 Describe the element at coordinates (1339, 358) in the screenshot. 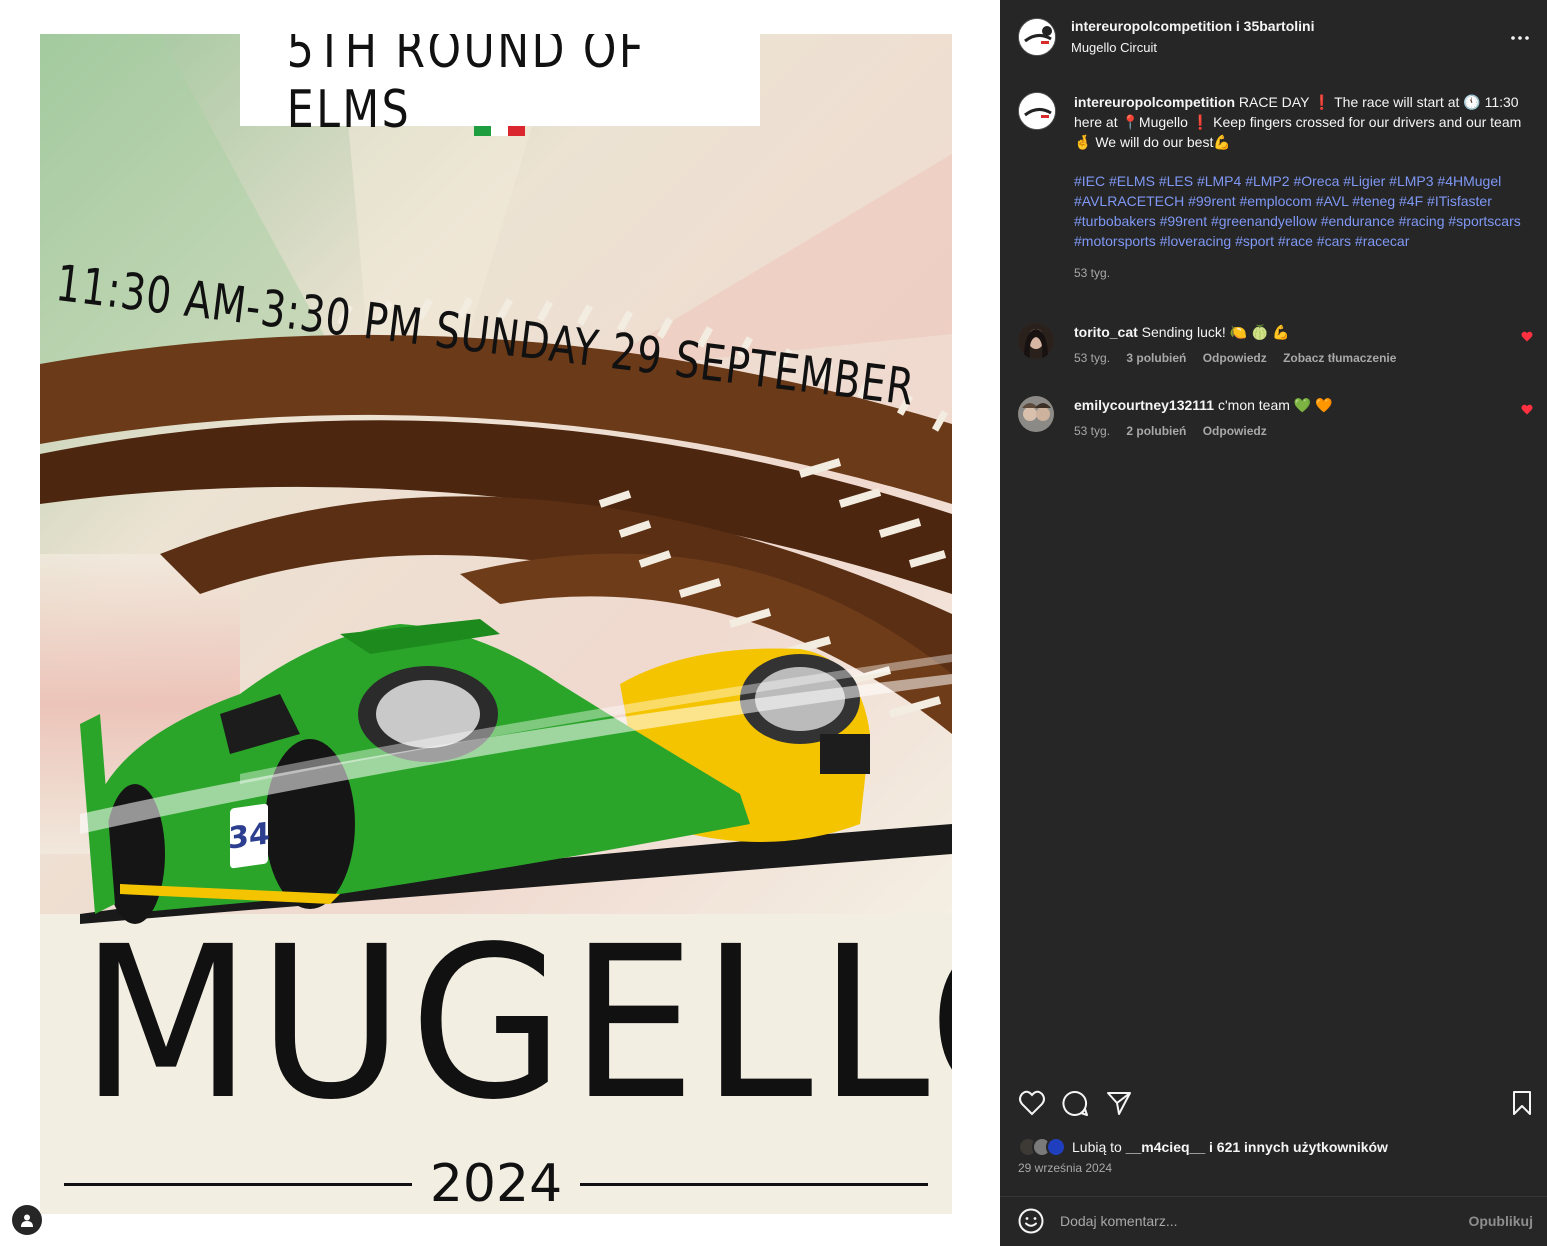

I see `translate-button: Zobacz tłumaczenie` at that location.